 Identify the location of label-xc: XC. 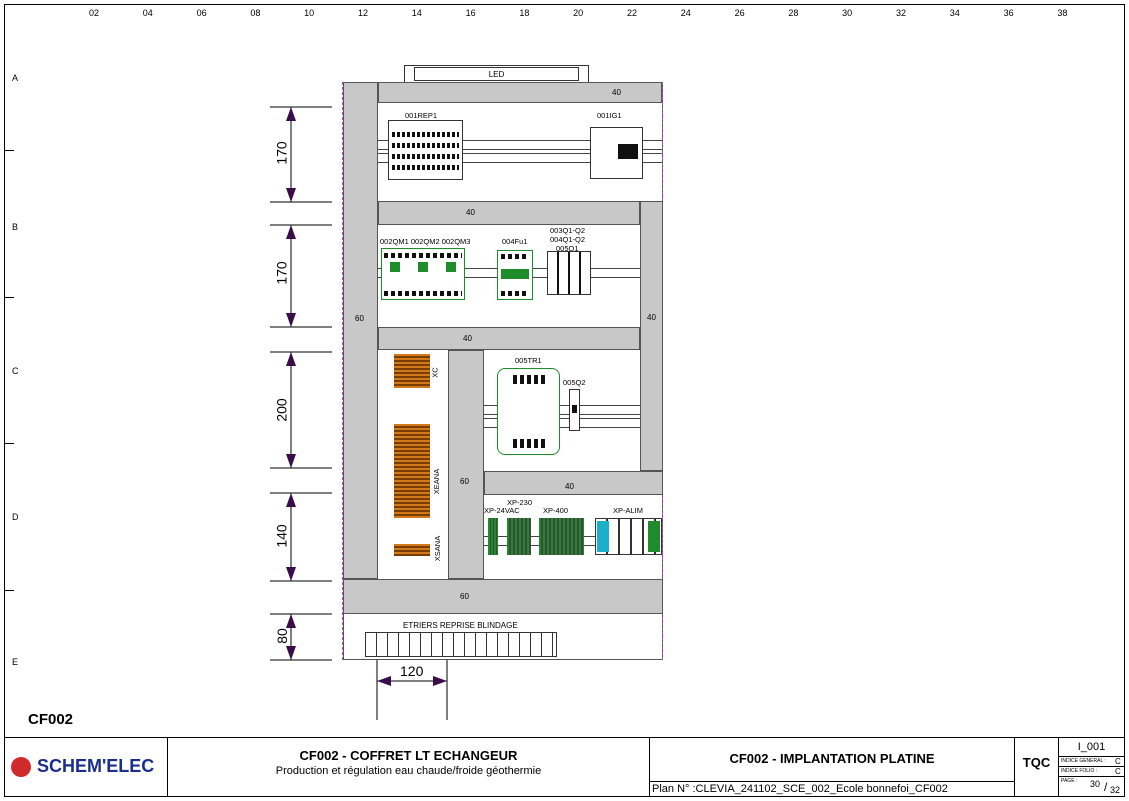
(435, 372).